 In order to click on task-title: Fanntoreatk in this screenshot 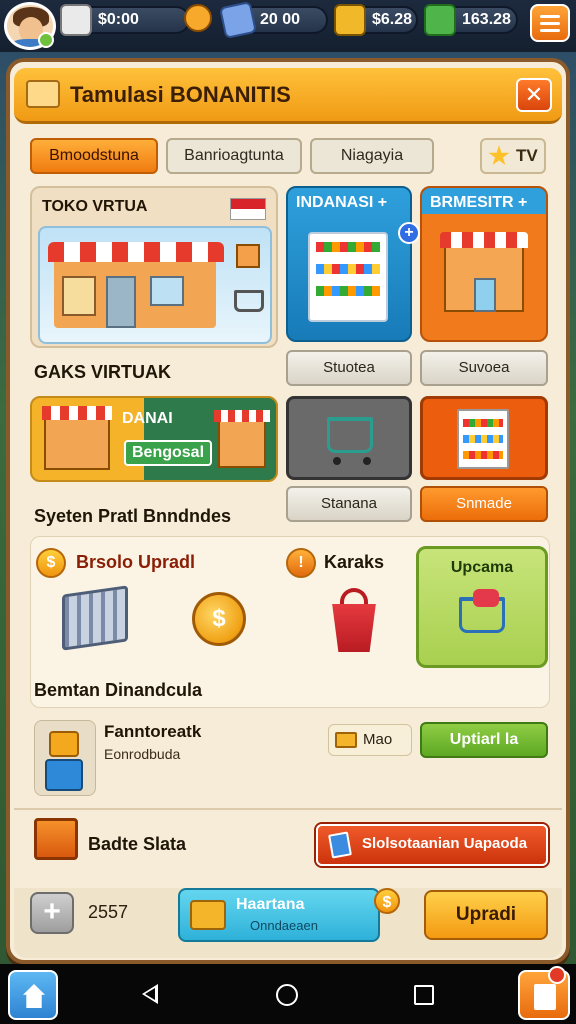, I will do `click(153, 731)`.